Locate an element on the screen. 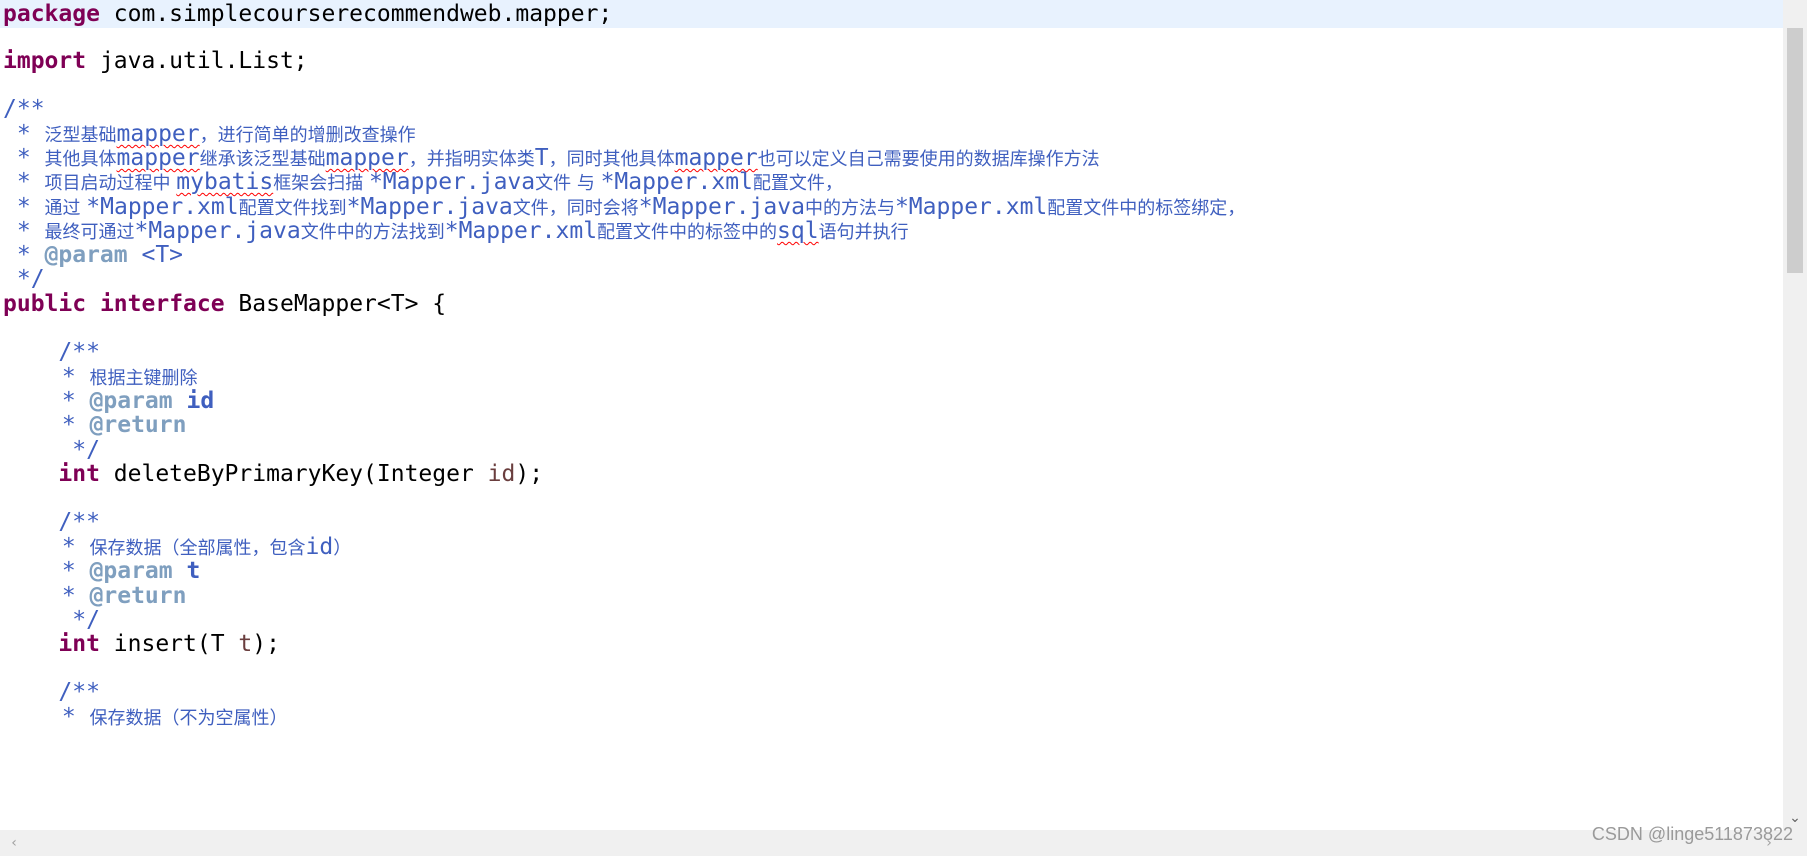  doc-text: 语句并执行 is located at coordinates (863, 232).